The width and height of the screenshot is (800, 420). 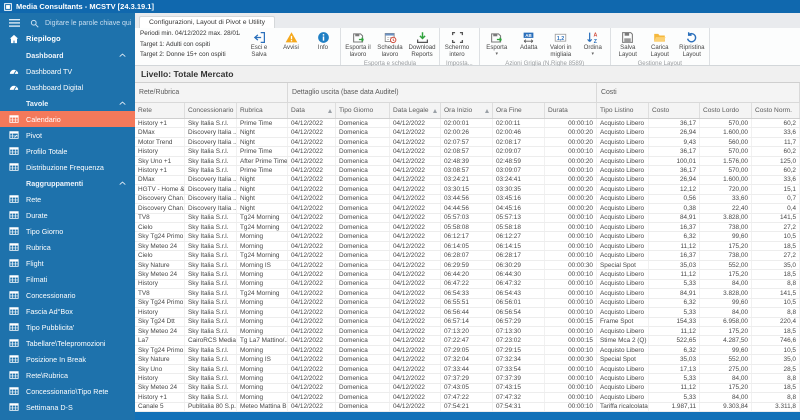 I want to click on esporta-button: Esporta ▾, so click(x=497, y=43).